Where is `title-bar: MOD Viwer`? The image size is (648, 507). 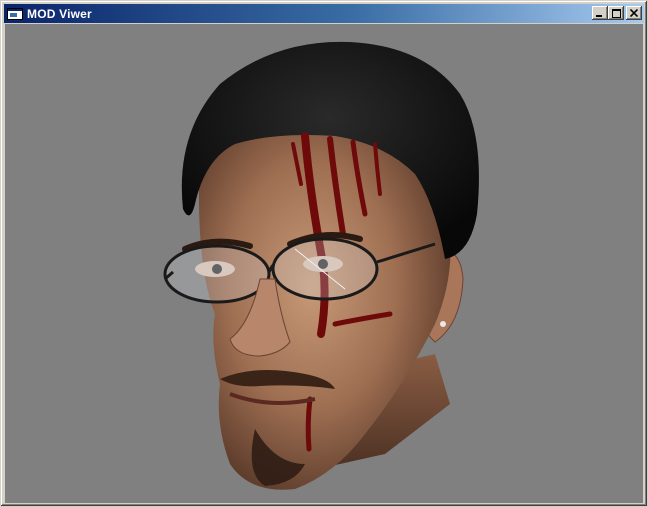 title-bar: MOD Viwer is located at coordinates (324, 13).